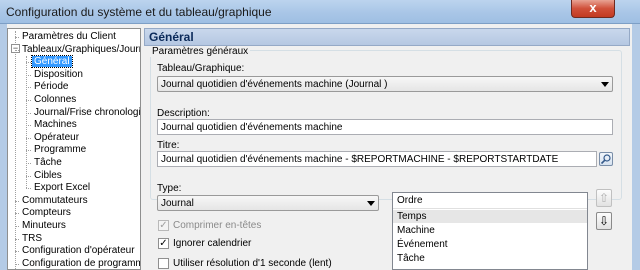 The height and width of the screenshot is (270, 640). Describe the element at coordinates (48, 175) in the screenshot. I see `tree-item-label: Cibles` at that location.